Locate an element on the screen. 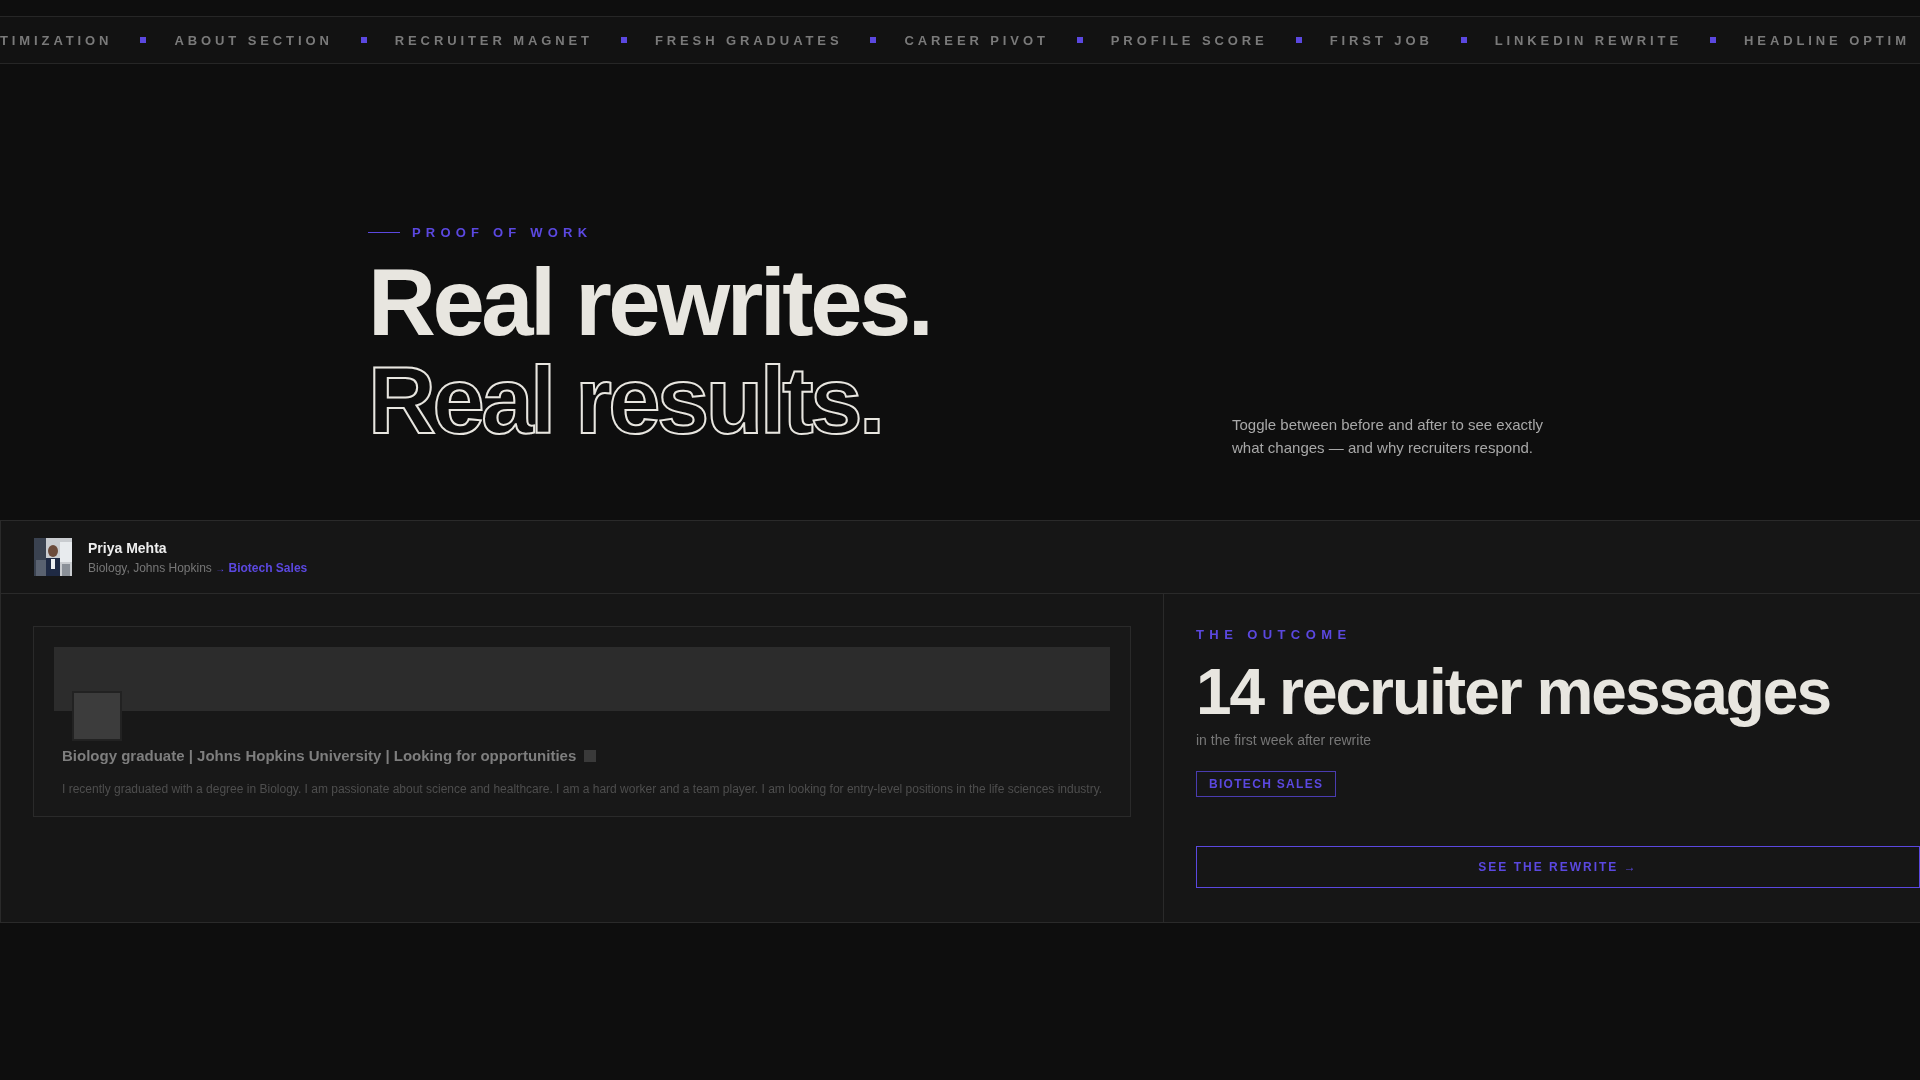  headline-text: Real results. is located at coordinates (625, 401).